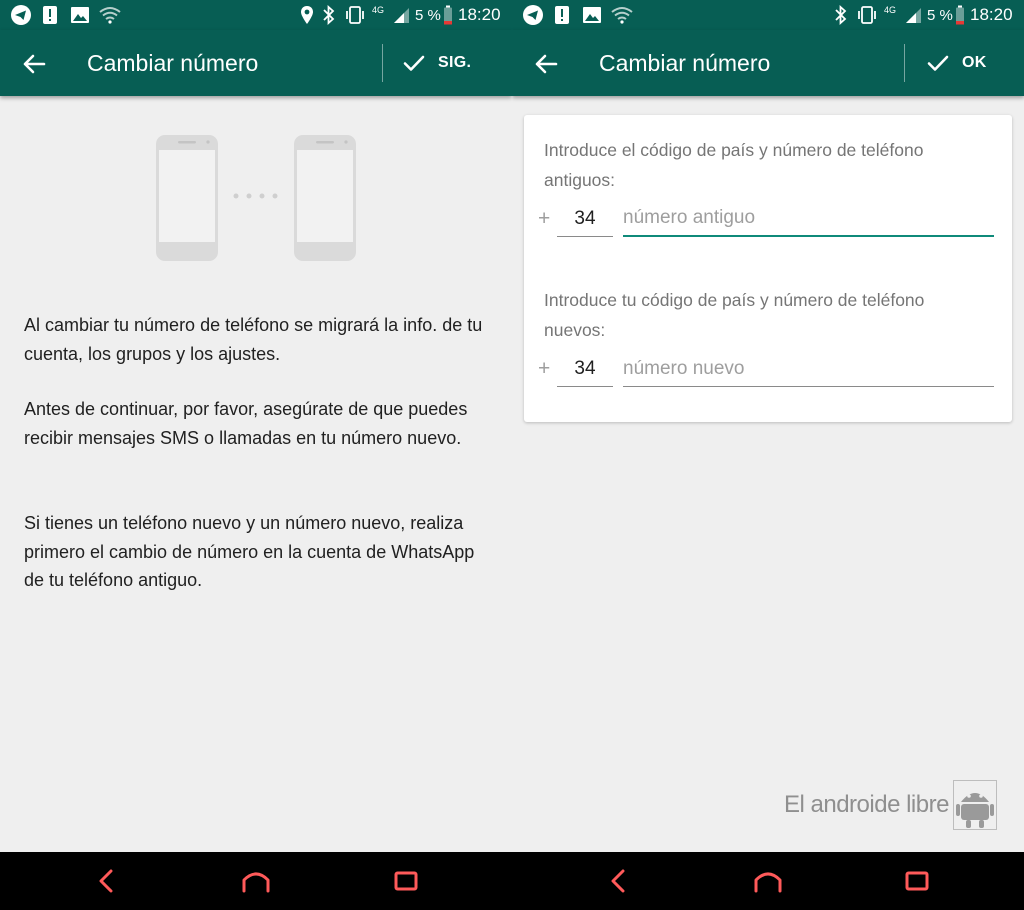 This screenshot has width=1024, height=910. I want to click on toolbar: Cambiar número SIG., so click(256, 63).